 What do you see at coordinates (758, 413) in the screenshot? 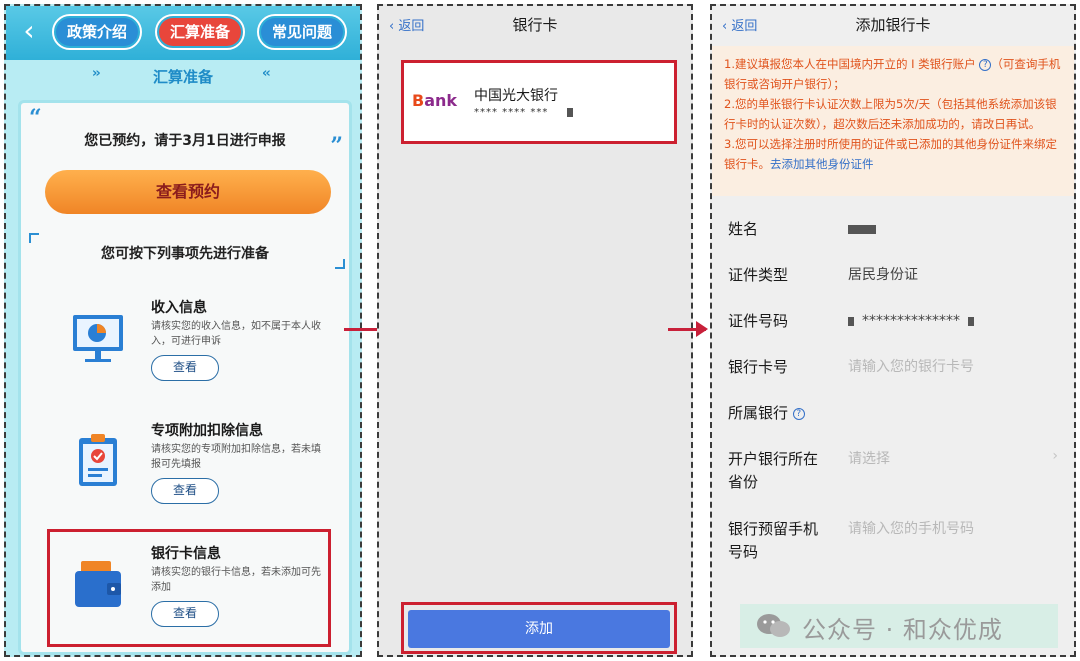
I see `bank-label-text: 所属银行` at bounding box center [758, 413].